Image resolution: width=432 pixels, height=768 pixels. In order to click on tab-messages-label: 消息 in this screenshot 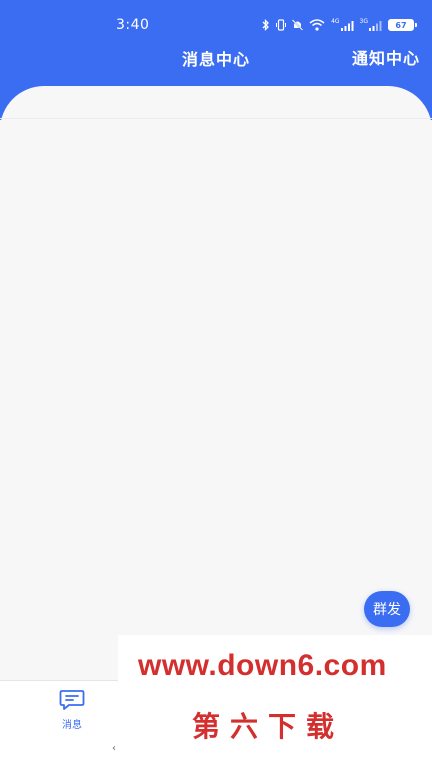, I will do `click(72, 725)`.